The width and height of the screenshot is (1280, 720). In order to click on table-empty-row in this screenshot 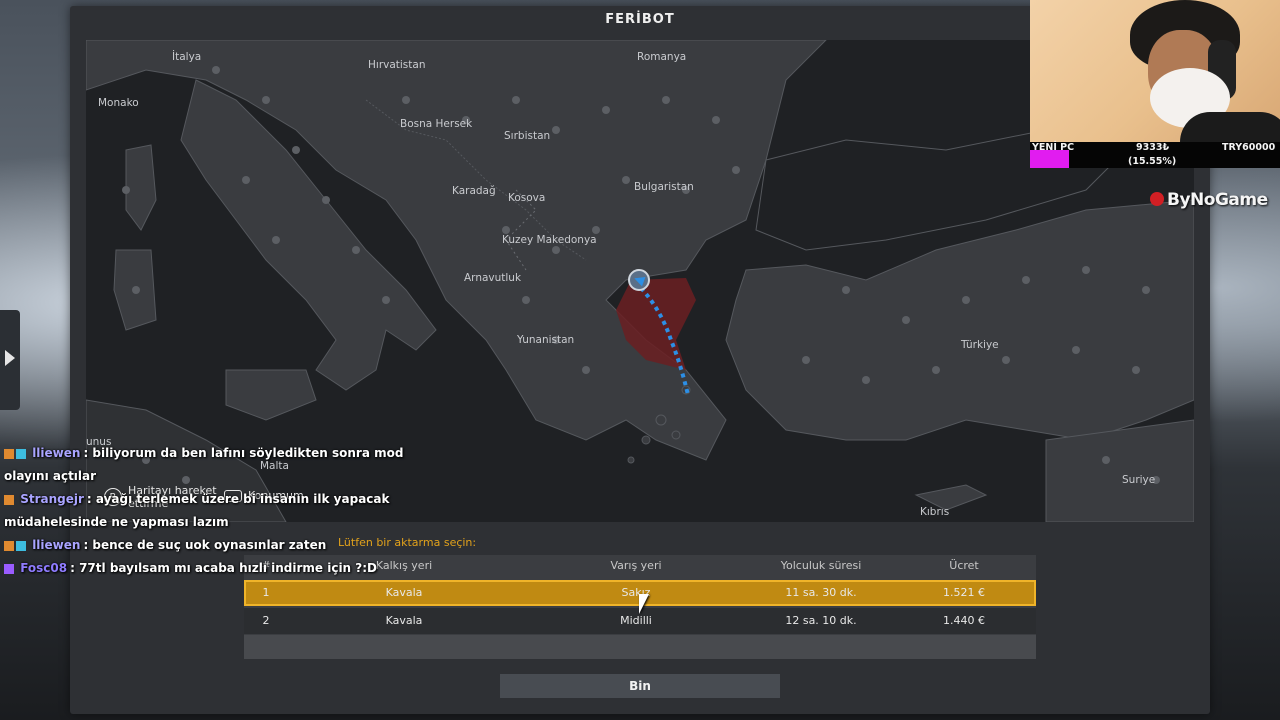, I will do `click(640, 647)`.